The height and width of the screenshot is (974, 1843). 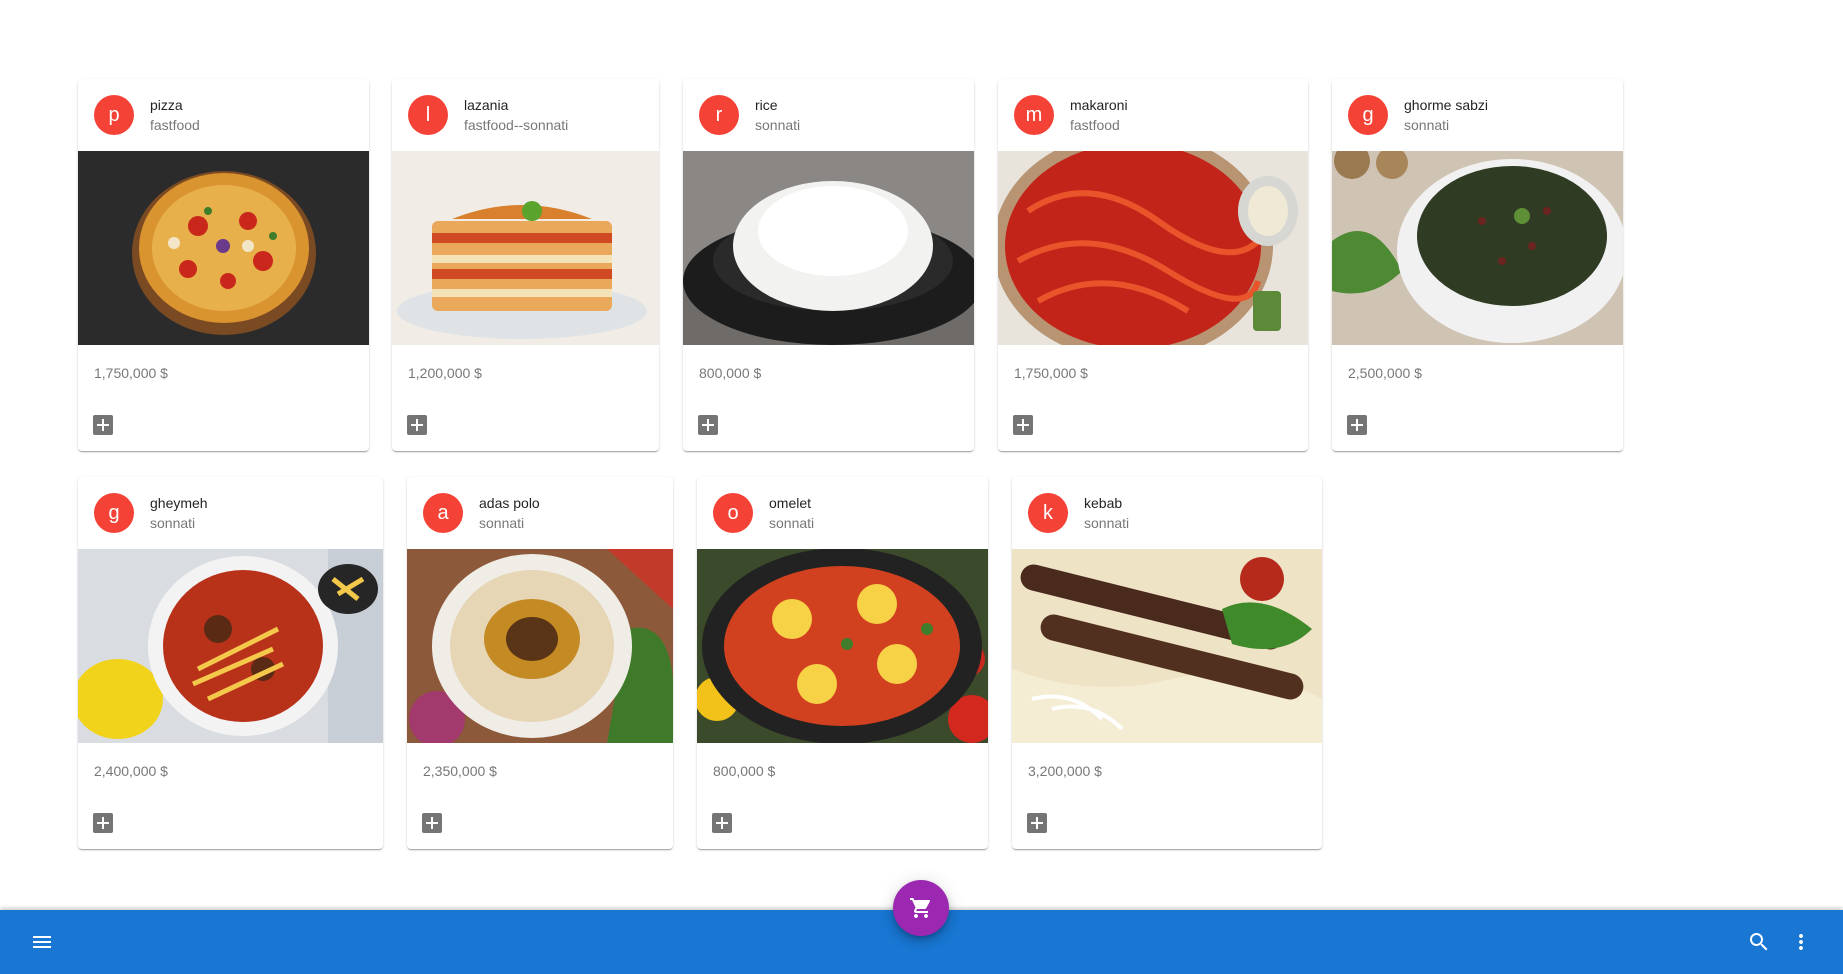 I want to click on avatar: l, so click(x=428, y=115).